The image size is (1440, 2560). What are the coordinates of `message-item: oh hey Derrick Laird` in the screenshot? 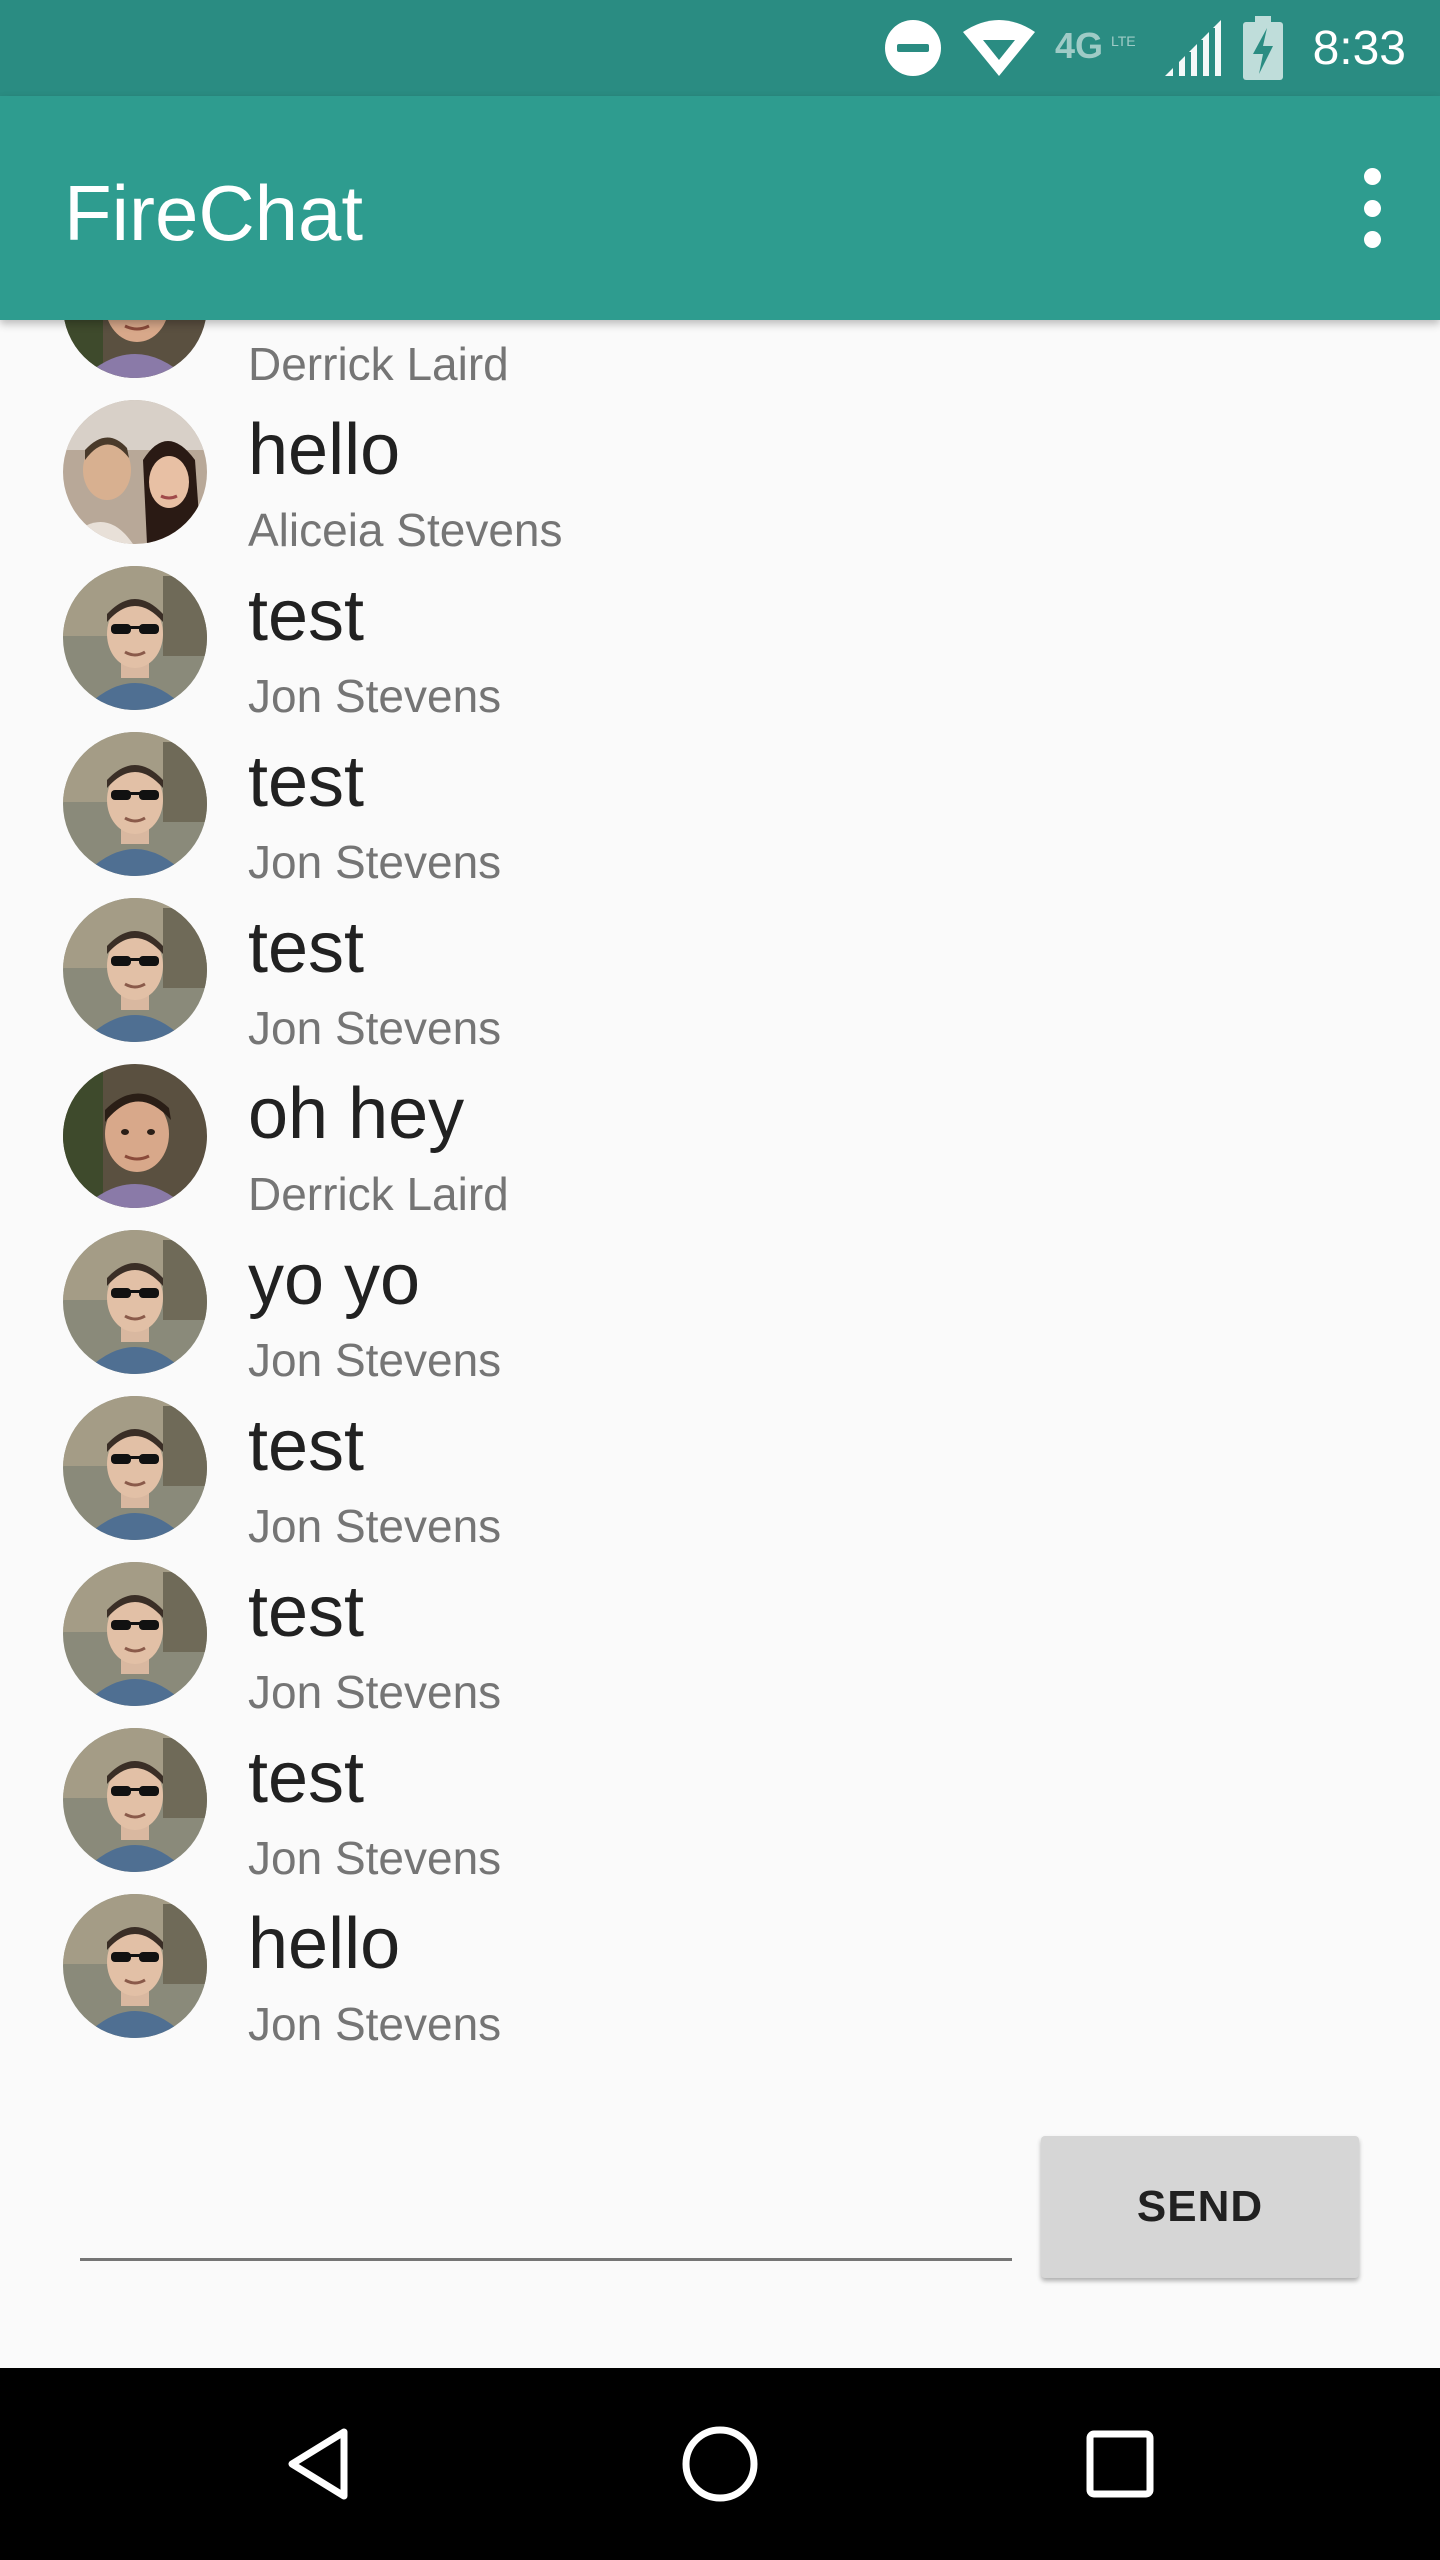 It's located at (720, 1147).